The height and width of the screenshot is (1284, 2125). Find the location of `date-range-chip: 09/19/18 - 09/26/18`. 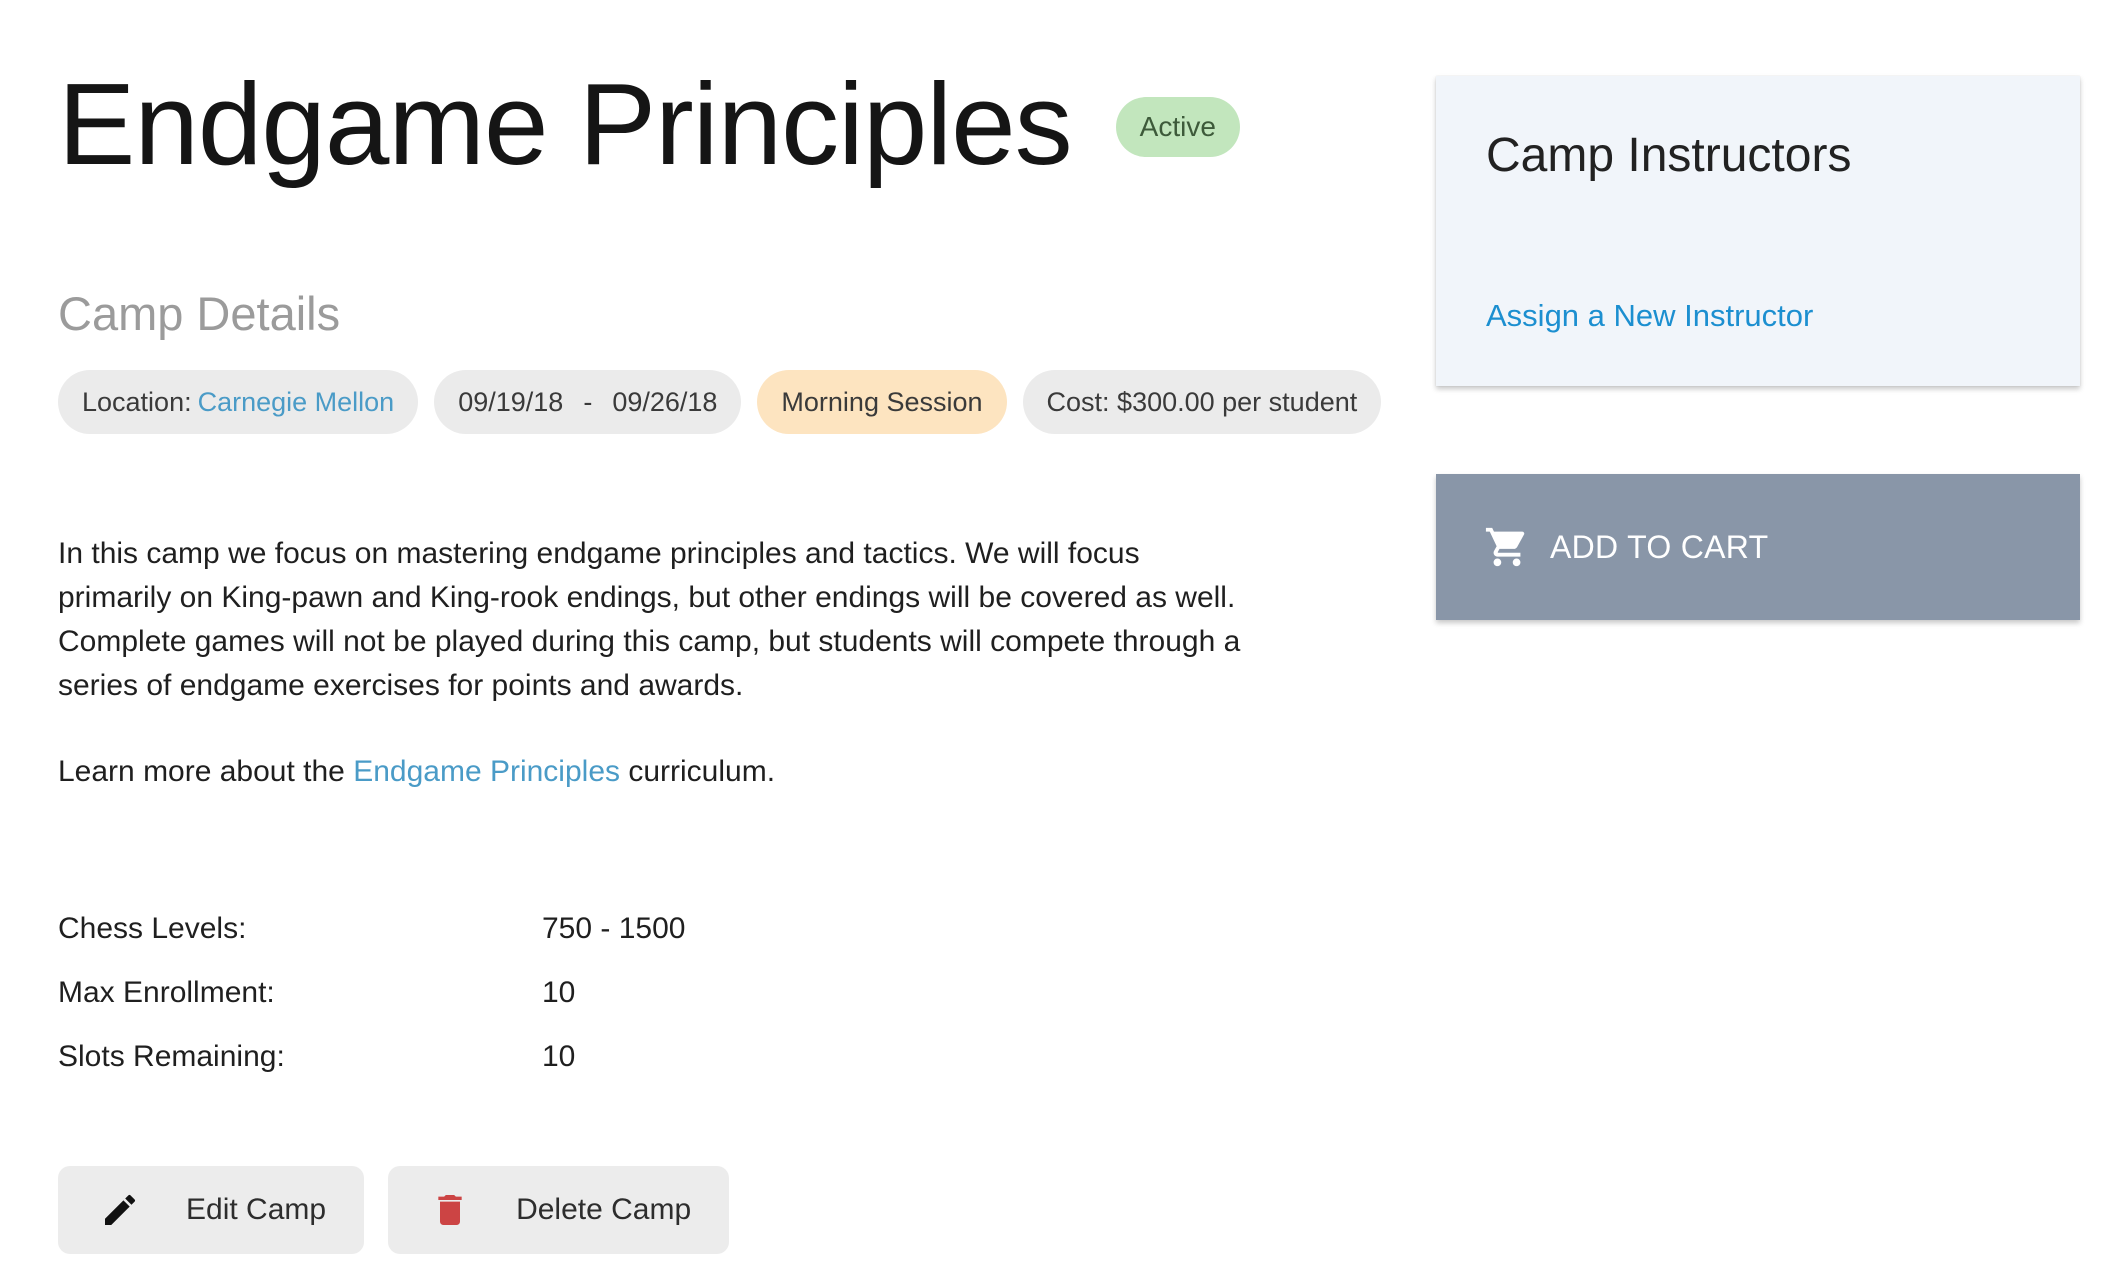

date-range-chip: 09/19/18 - 09/26/18 is located at coordinates (588, 402).